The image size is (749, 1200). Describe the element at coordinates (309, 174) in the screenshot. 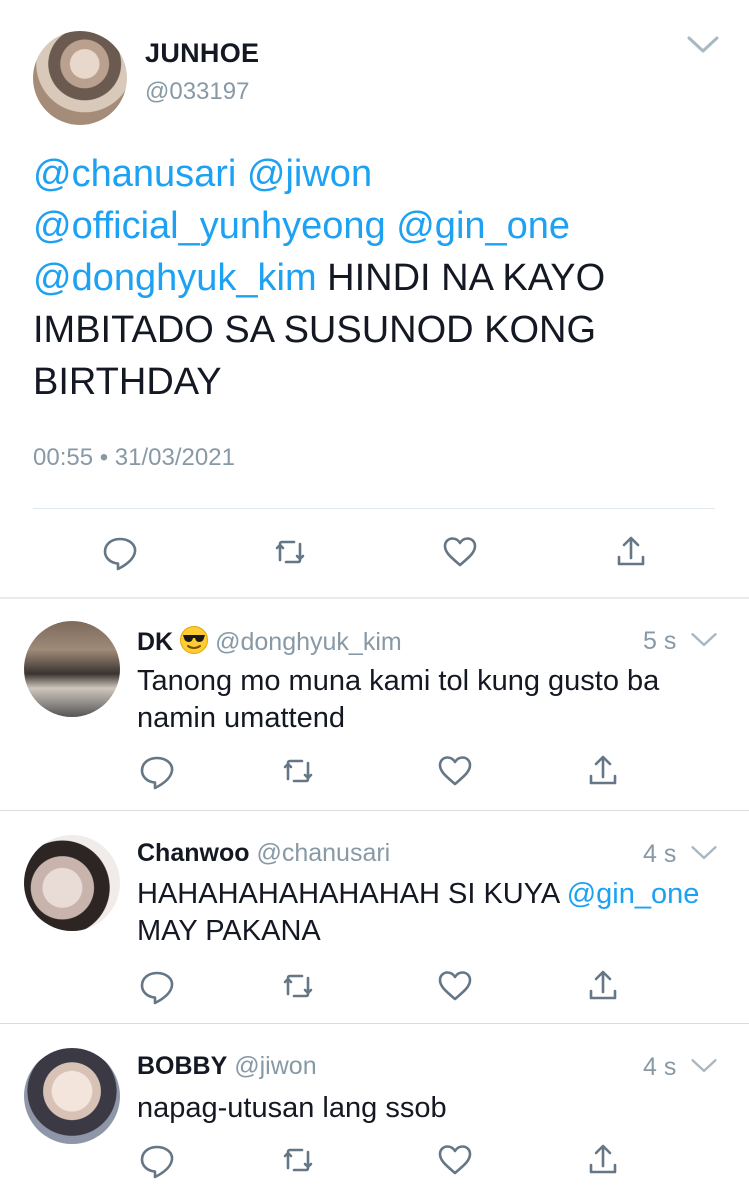

I see `mention-link: @jiwon` at that location.